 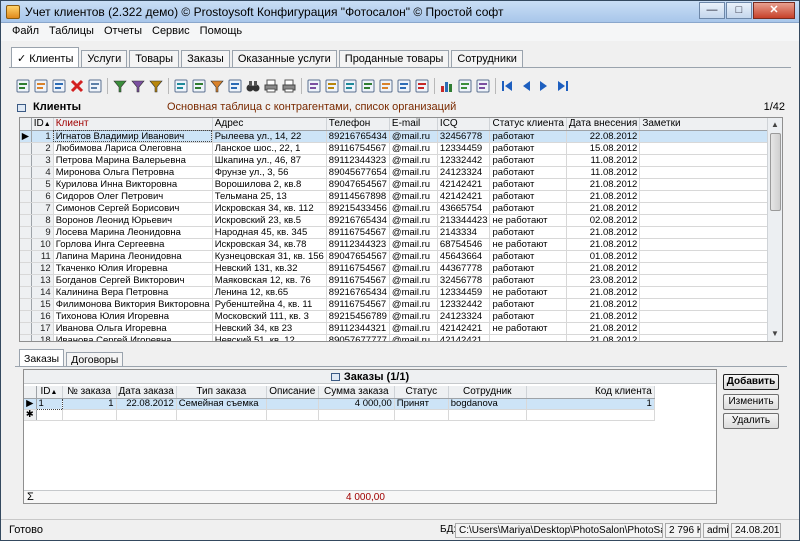 I want to click on id-cell: 12, so click(x=42, y=268).